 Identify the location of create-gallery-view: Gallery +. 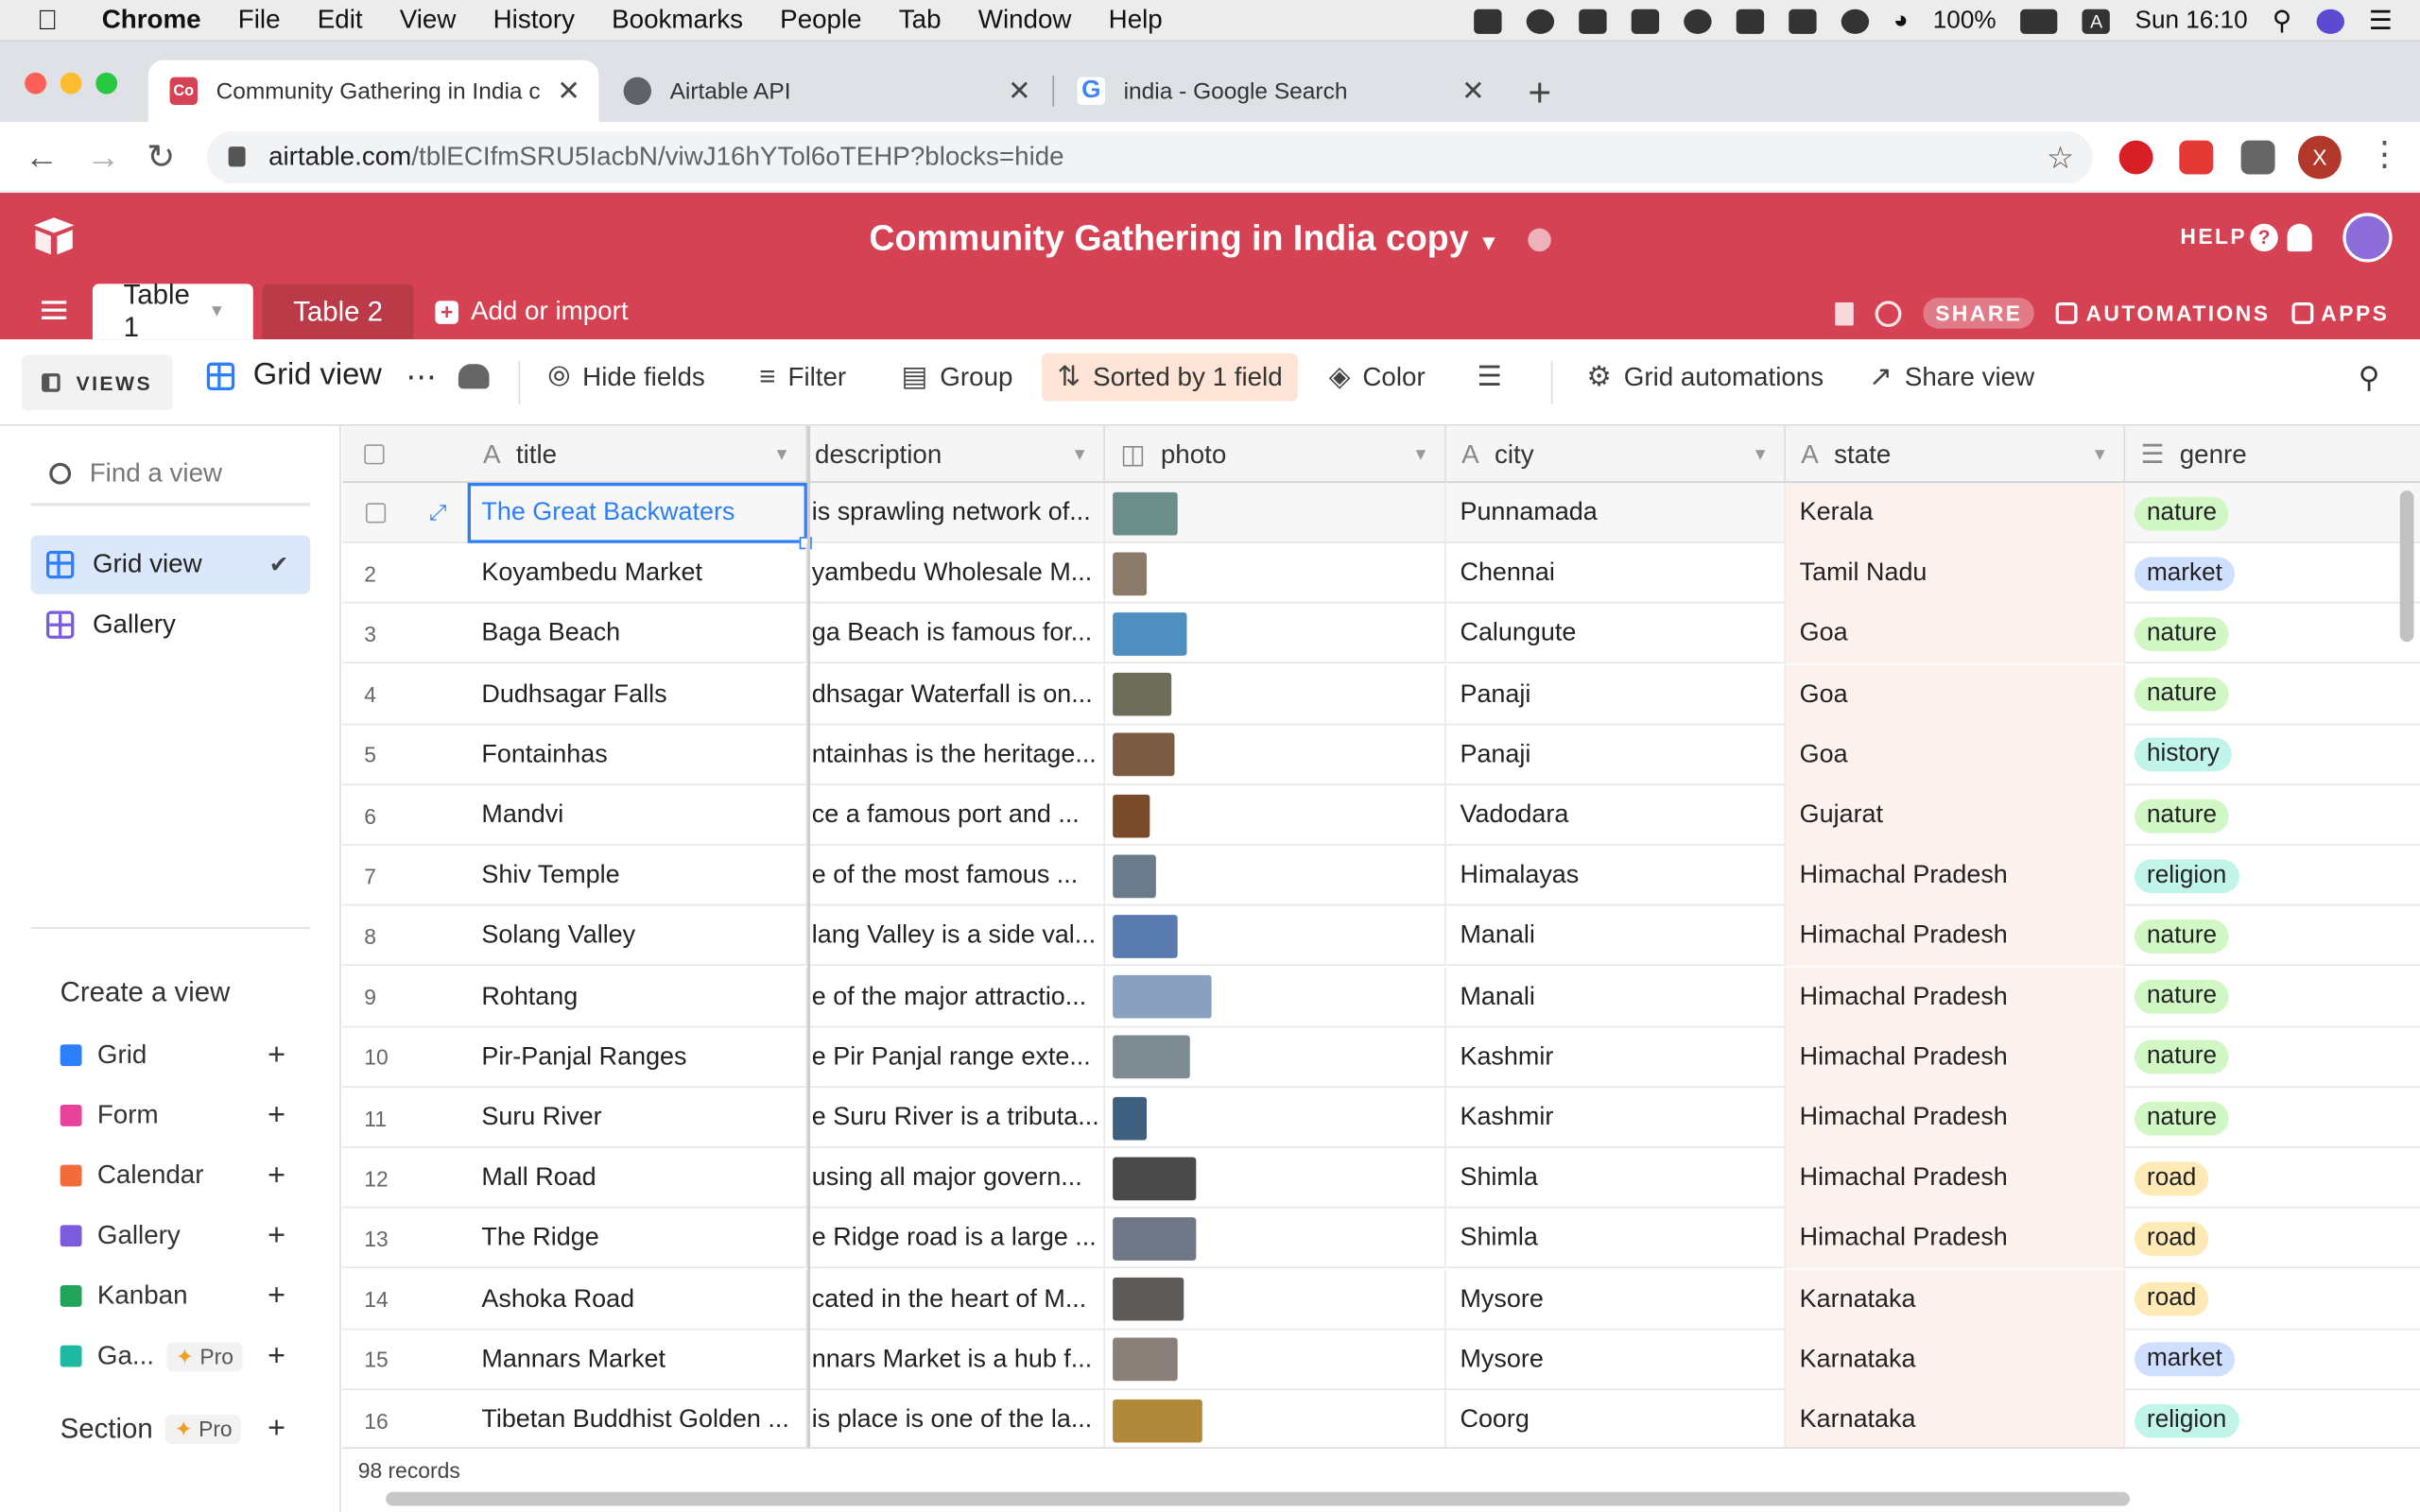
(183, 1235).